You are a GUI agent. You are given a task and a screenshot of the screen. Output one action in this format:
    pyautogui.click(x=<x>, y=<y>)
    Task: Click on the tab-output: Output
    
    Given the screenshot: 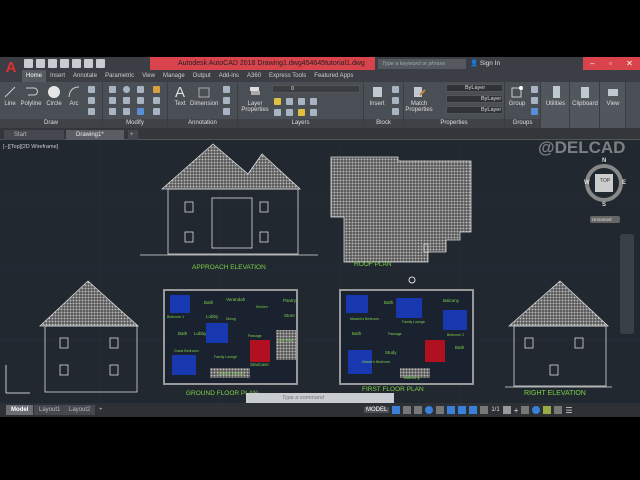 What is the action you would take?
    pyautogui.click(x=202, y=76)
    